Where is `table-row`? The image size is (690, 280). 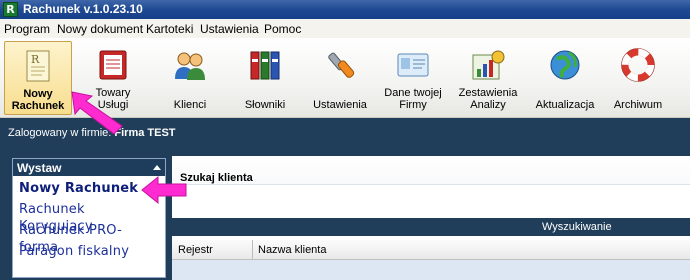
table-row is located at coordinates (431, 270).